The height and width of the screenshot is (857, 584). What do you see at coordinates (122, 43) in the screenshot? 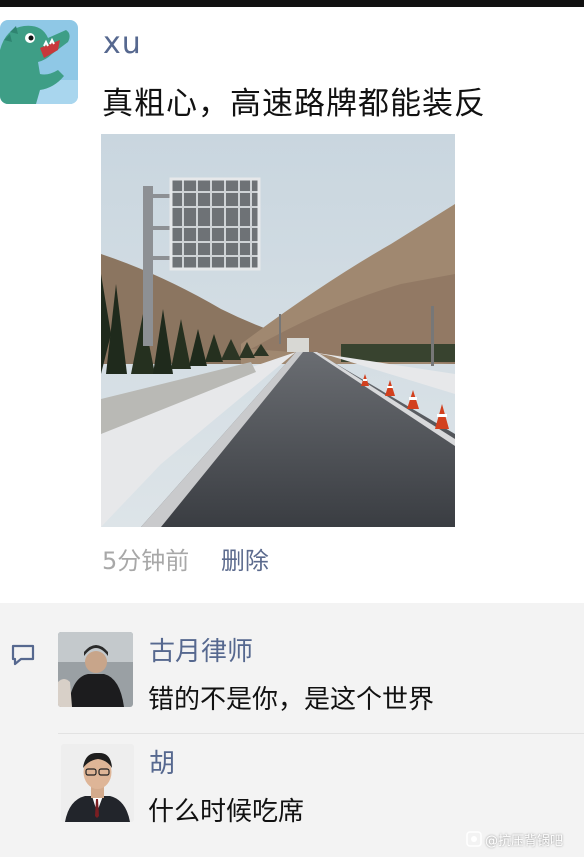
I see `poster-name: xu` at bounding box center [122, 43].